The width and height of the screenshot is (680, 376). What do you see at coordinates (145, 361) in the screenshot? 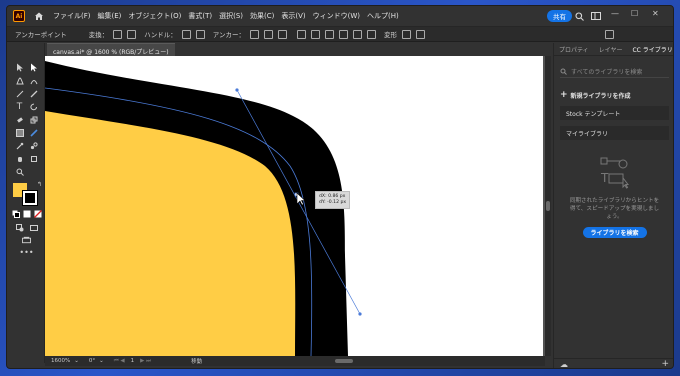
I see `next-artboard-icon: ▶ ⏭` at bounding box center [145, 361].